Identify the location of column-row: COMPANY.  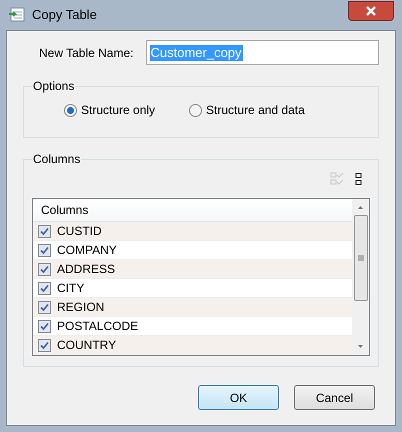
(192, 250).